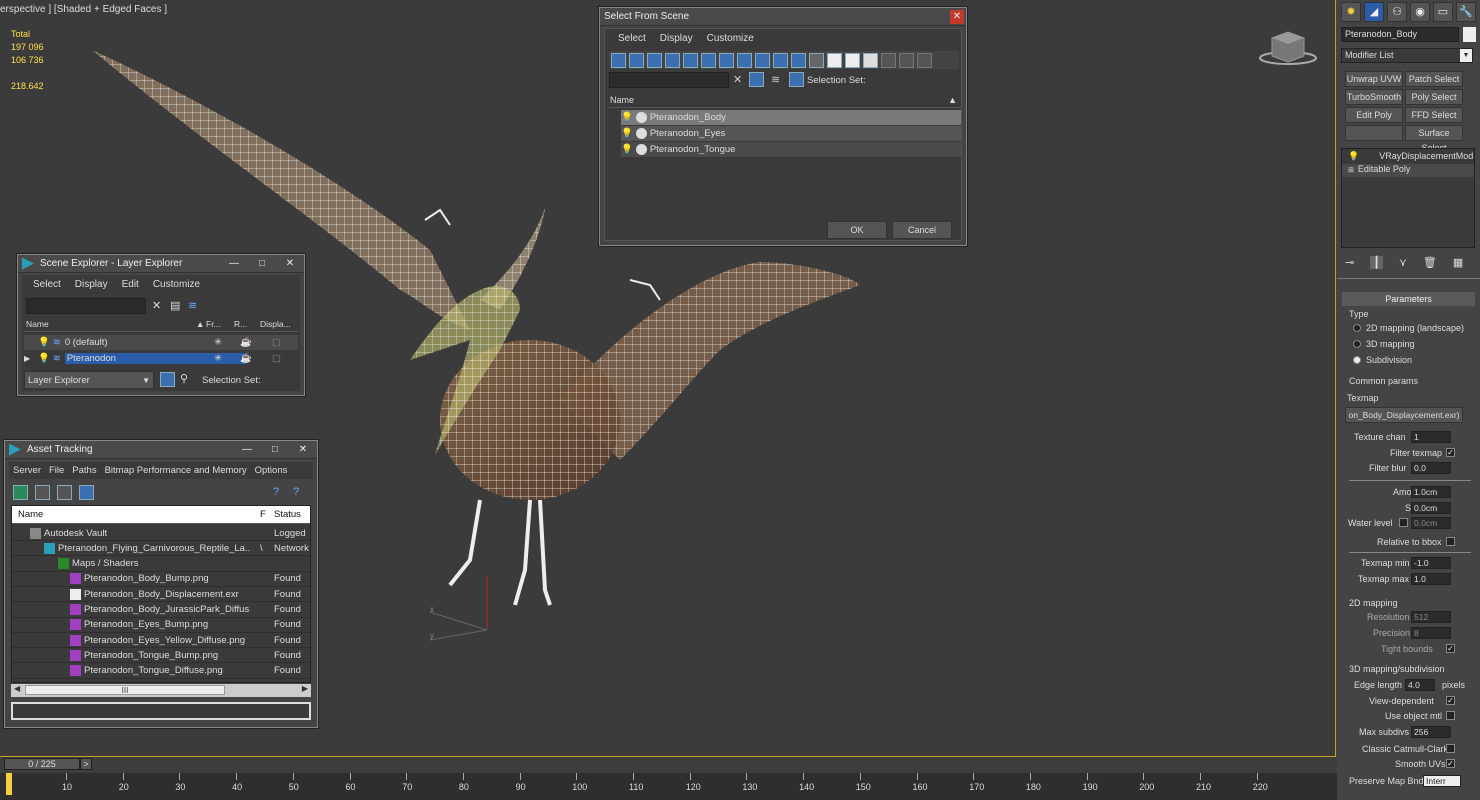  I want to click on turbosmooth-button: TurboSmooth, so click(1374, 97).